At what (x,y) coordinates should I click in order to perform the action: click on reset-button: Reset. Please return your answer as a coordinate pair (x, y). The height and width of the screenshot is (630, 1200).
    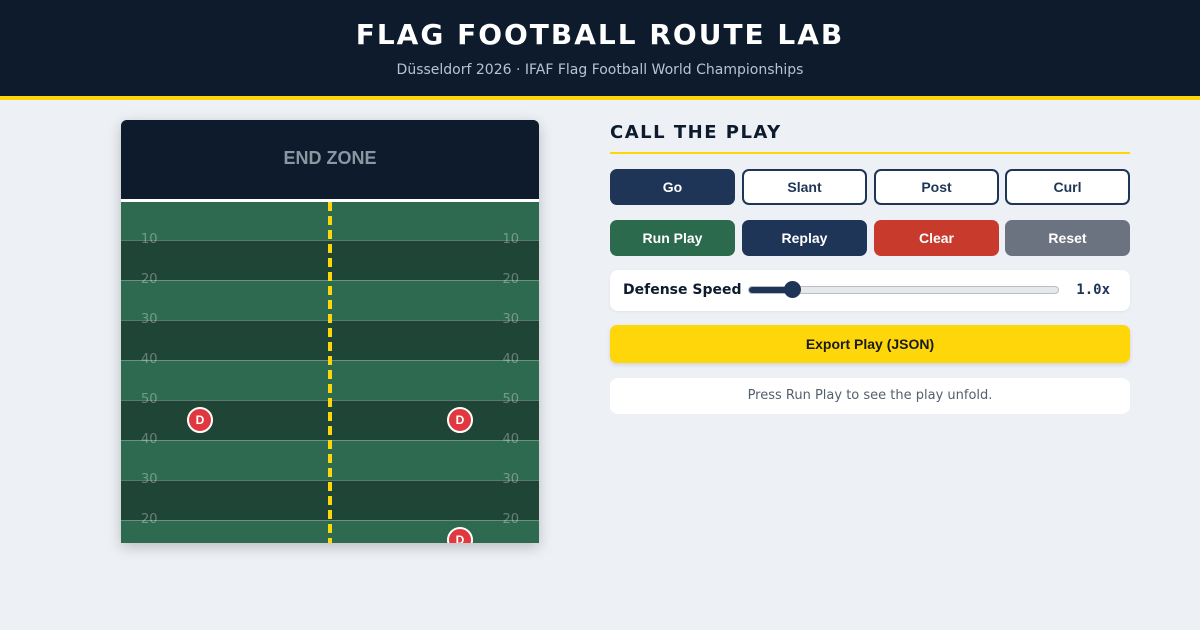
    Looking at the image, I should click on (1067, 238).